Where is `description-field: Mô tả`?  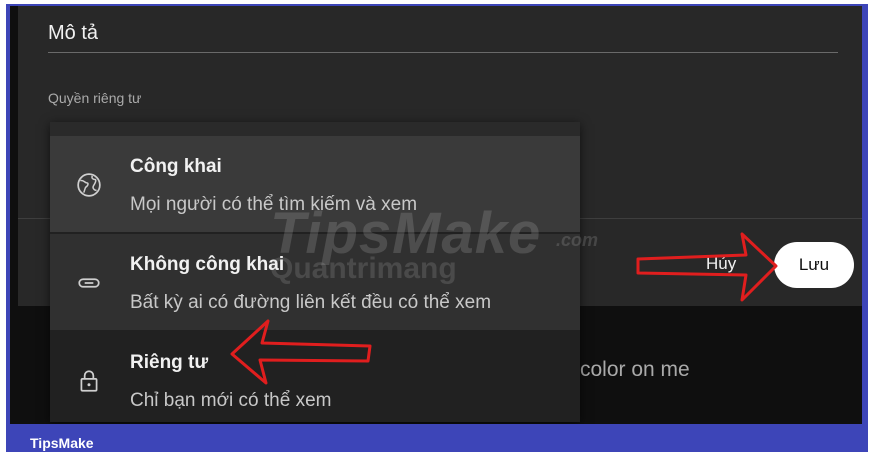
description-field: Mô tả is located at coordinates (73, 33).